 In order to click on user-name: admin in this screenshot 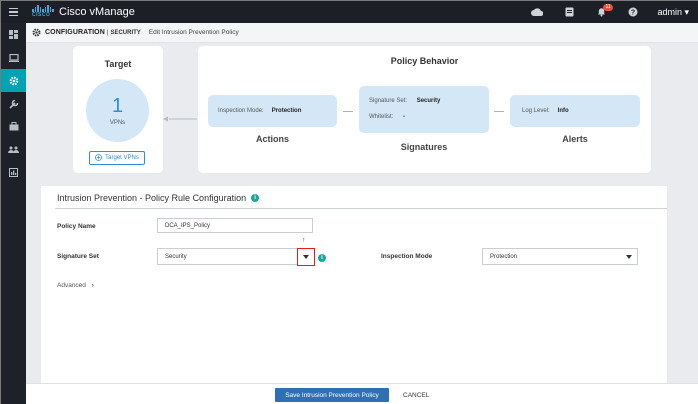, I will do `click(669, 11)`.